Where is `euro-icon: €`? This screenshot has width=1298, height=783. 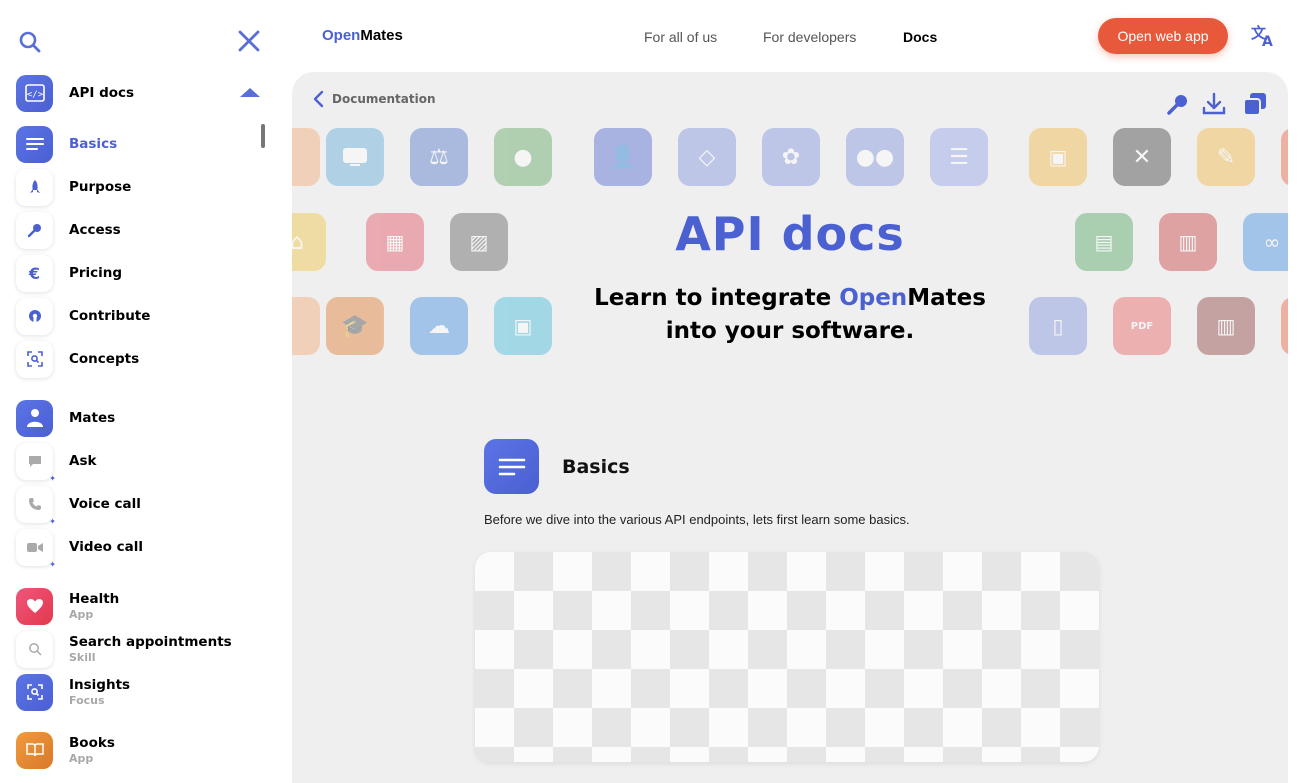
euro-icon: € is located at coordinates (34, 273).